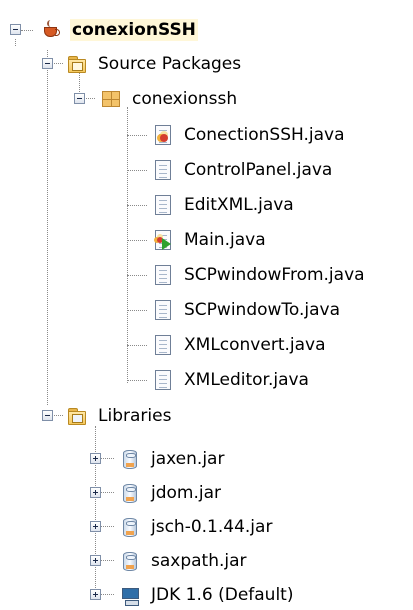  Describe the element at coordinates (274, 275) in the screenshot. I see `file-label: SCPwindowFrom.java` at that location.